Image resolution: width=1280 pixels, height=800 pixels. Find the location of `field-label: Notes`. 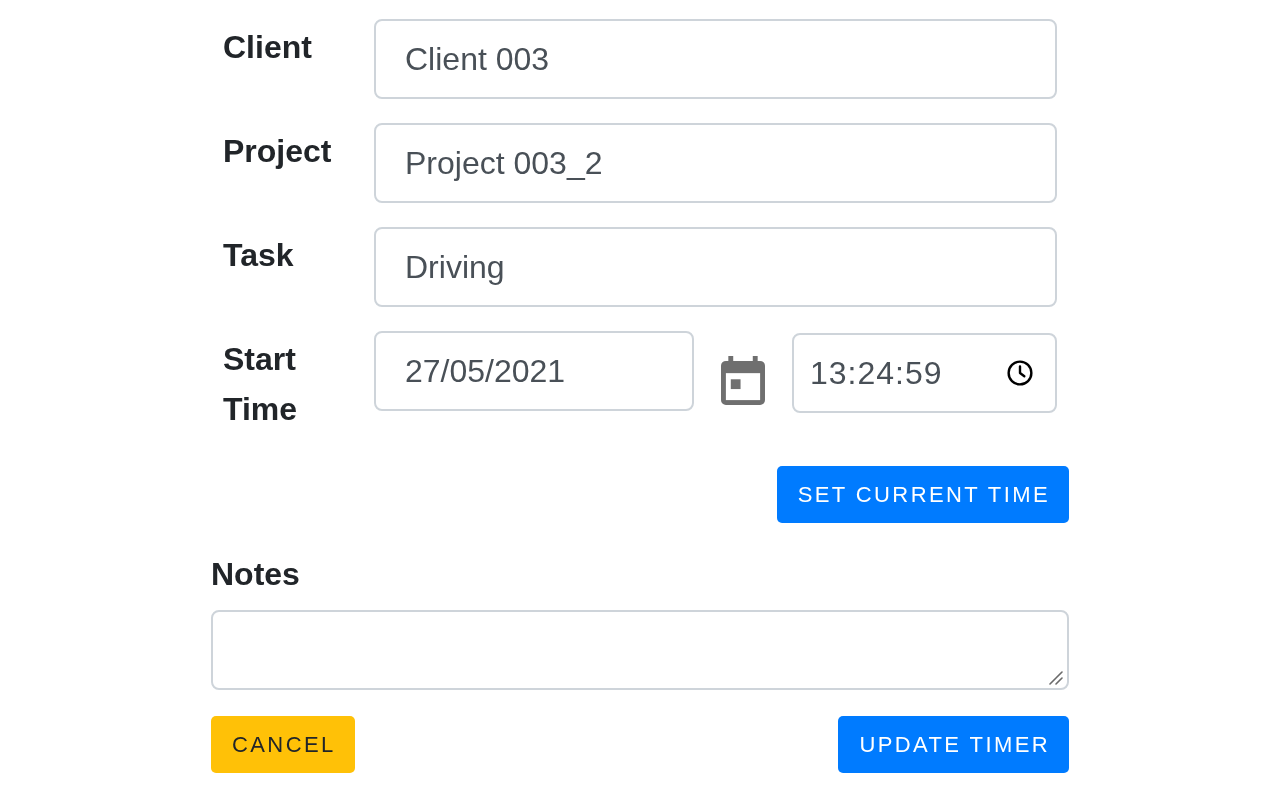

field-label: Notes is located at coordinates (255, 574).